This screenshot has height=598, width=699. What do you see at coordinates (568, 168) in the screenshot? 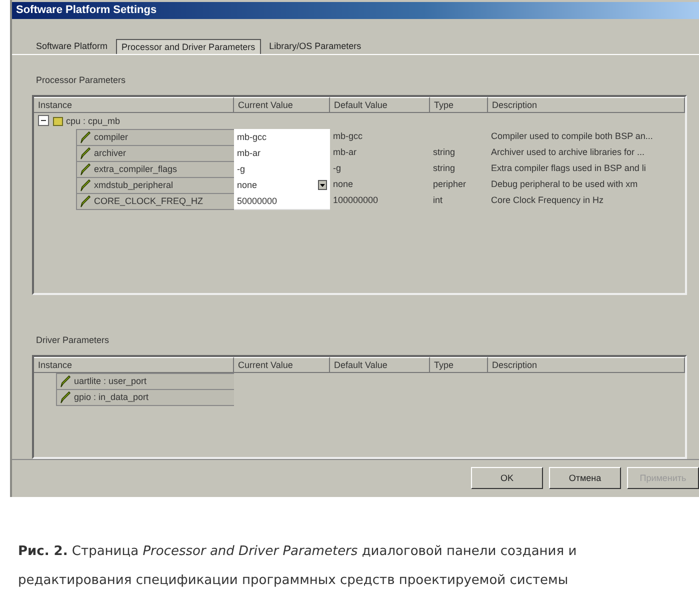
I see `table-cell-text: Extra compiler flags used in BSP and li` at bounding box center [568, 168].